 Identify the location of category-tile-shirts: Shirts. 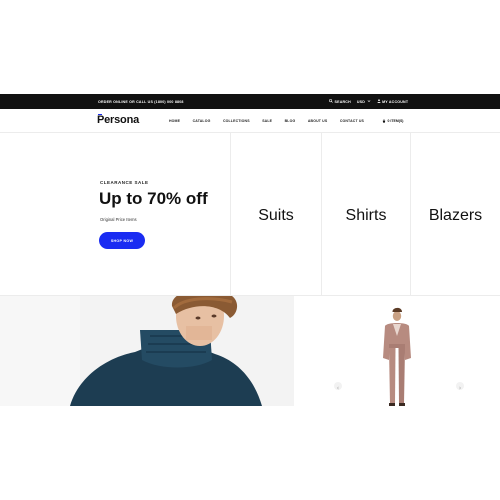
(365, 214).